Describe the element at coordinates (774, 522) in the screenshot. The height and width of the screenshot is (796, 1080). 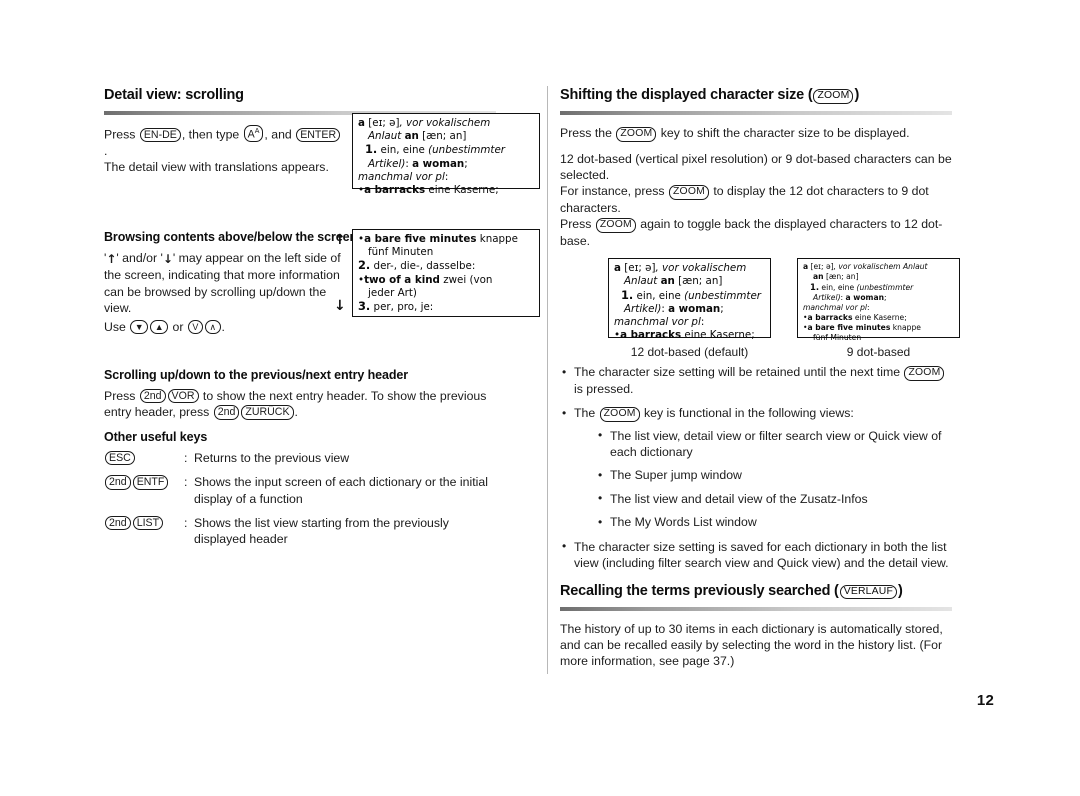
I see `list-item: The My Words List window` at that location.